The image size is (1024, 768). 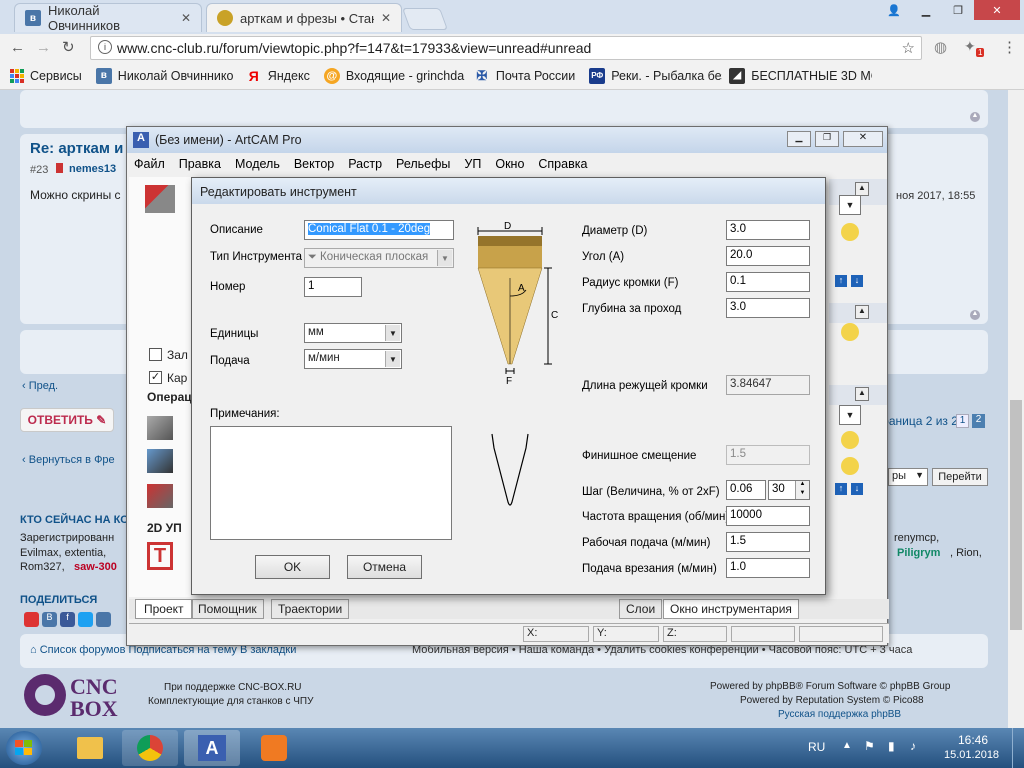 I want to click on clock-date: 15.01.2018, so click(x=971, y=755).